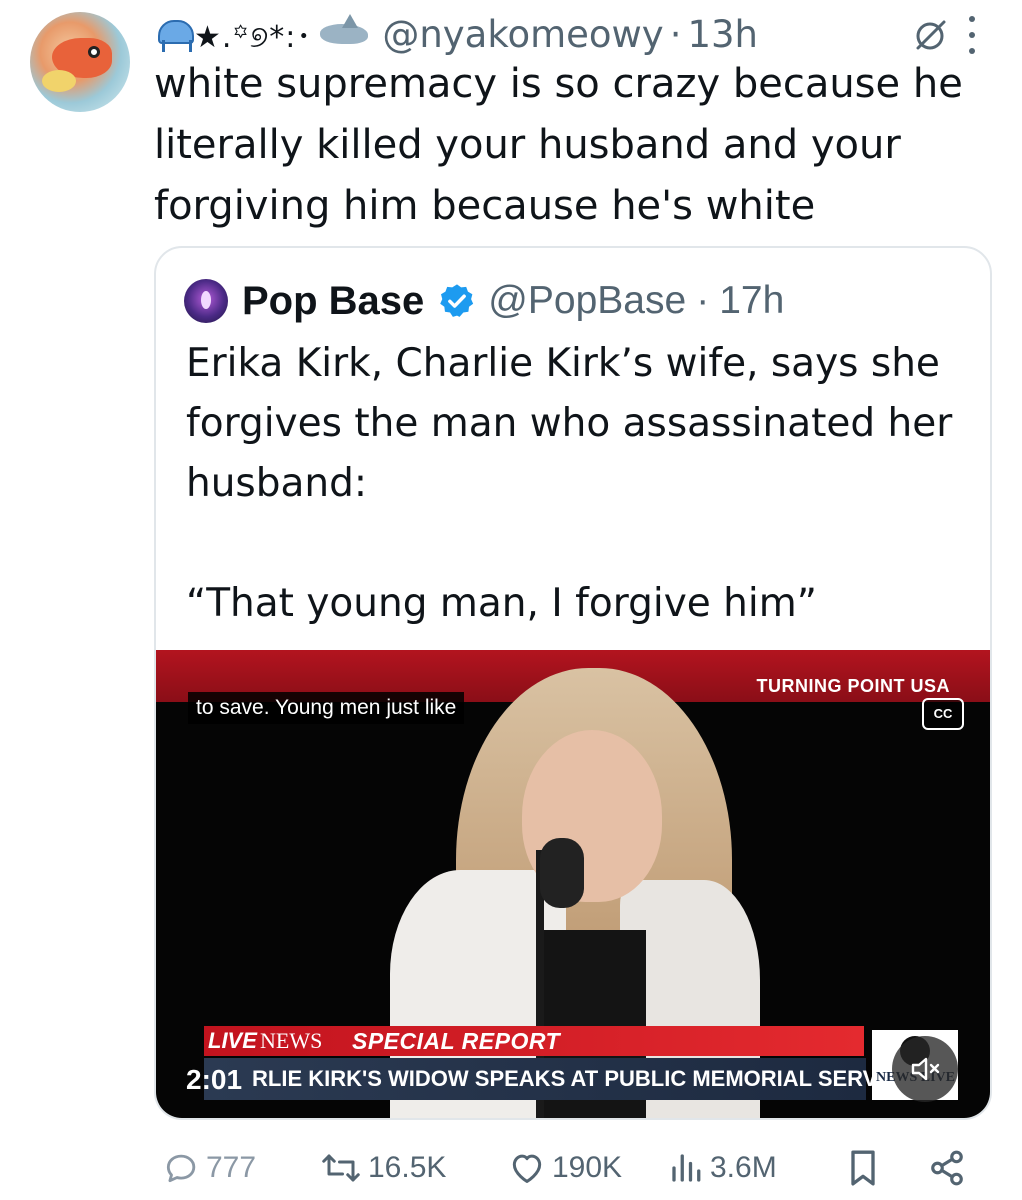 This screenshot has width=1022, height=1200. Describe the element at coordinates (206, 301) in the screenshot. I see `quoted-author-avatar` at that location.